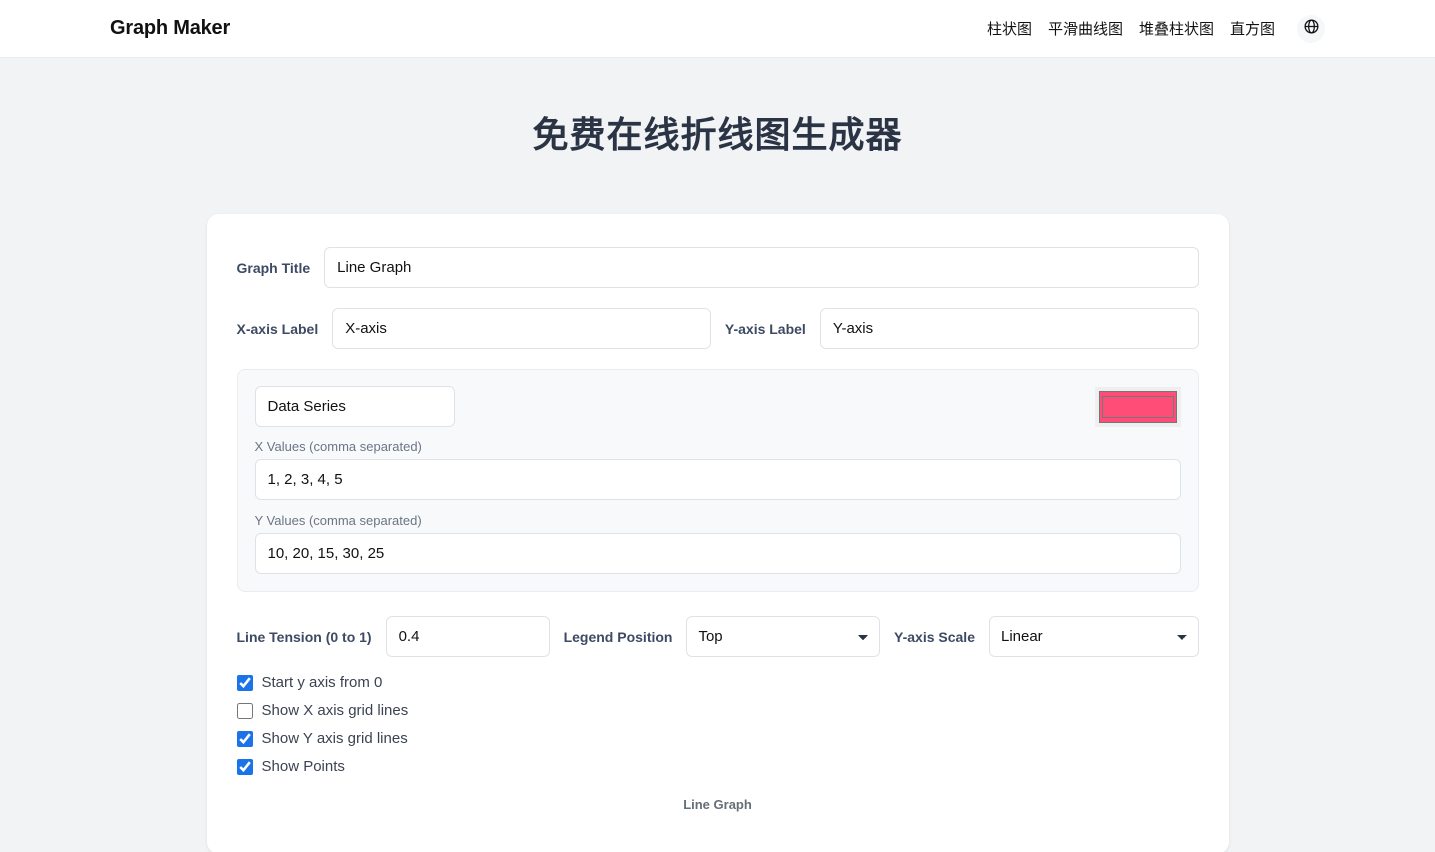 The width and height of the screenshot is (1435, 852). What do you see at coordinates (1176, 28) in the screenshot?
I see `nav-stacked-bar-chart: 堆叠柱状图` at bounding box center [1176, 28].